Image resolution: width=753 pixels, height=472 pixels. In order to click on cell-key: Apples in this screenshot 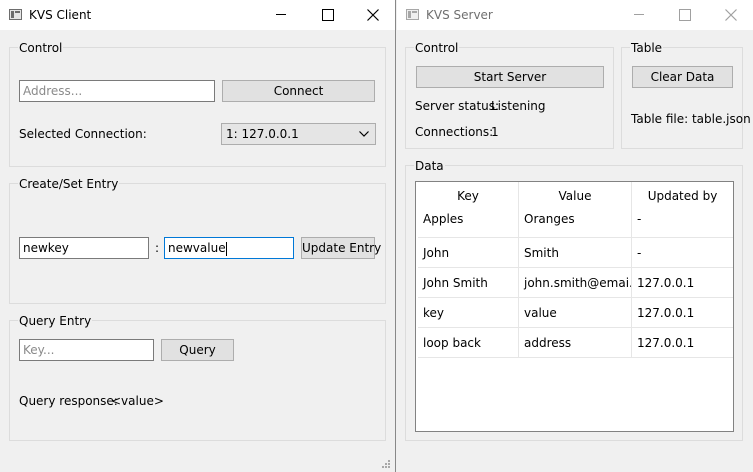, I will do `click(443, 219)`.